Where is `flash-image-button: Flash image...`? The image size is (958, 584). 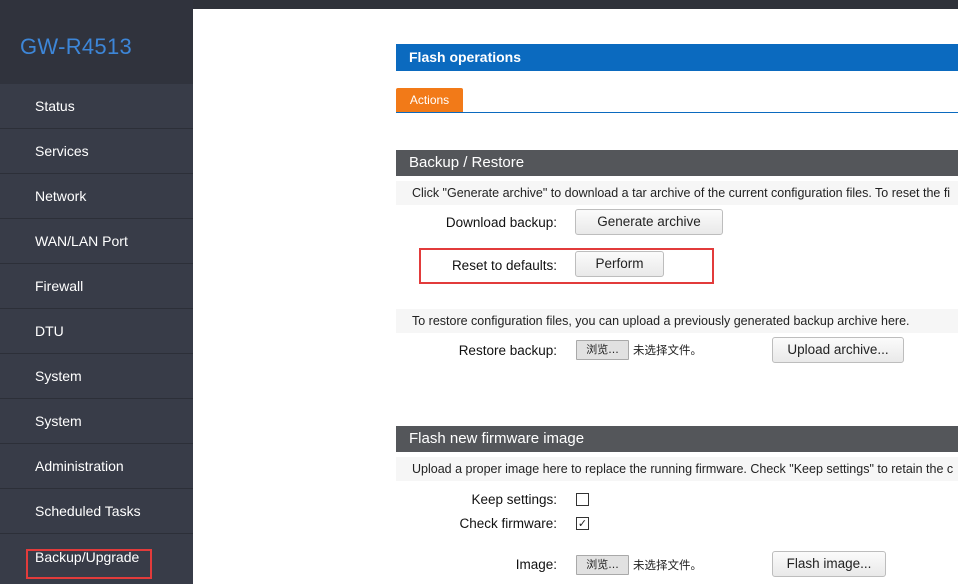
flash-image-button: Flash image... is located at coordinates (829, 564).